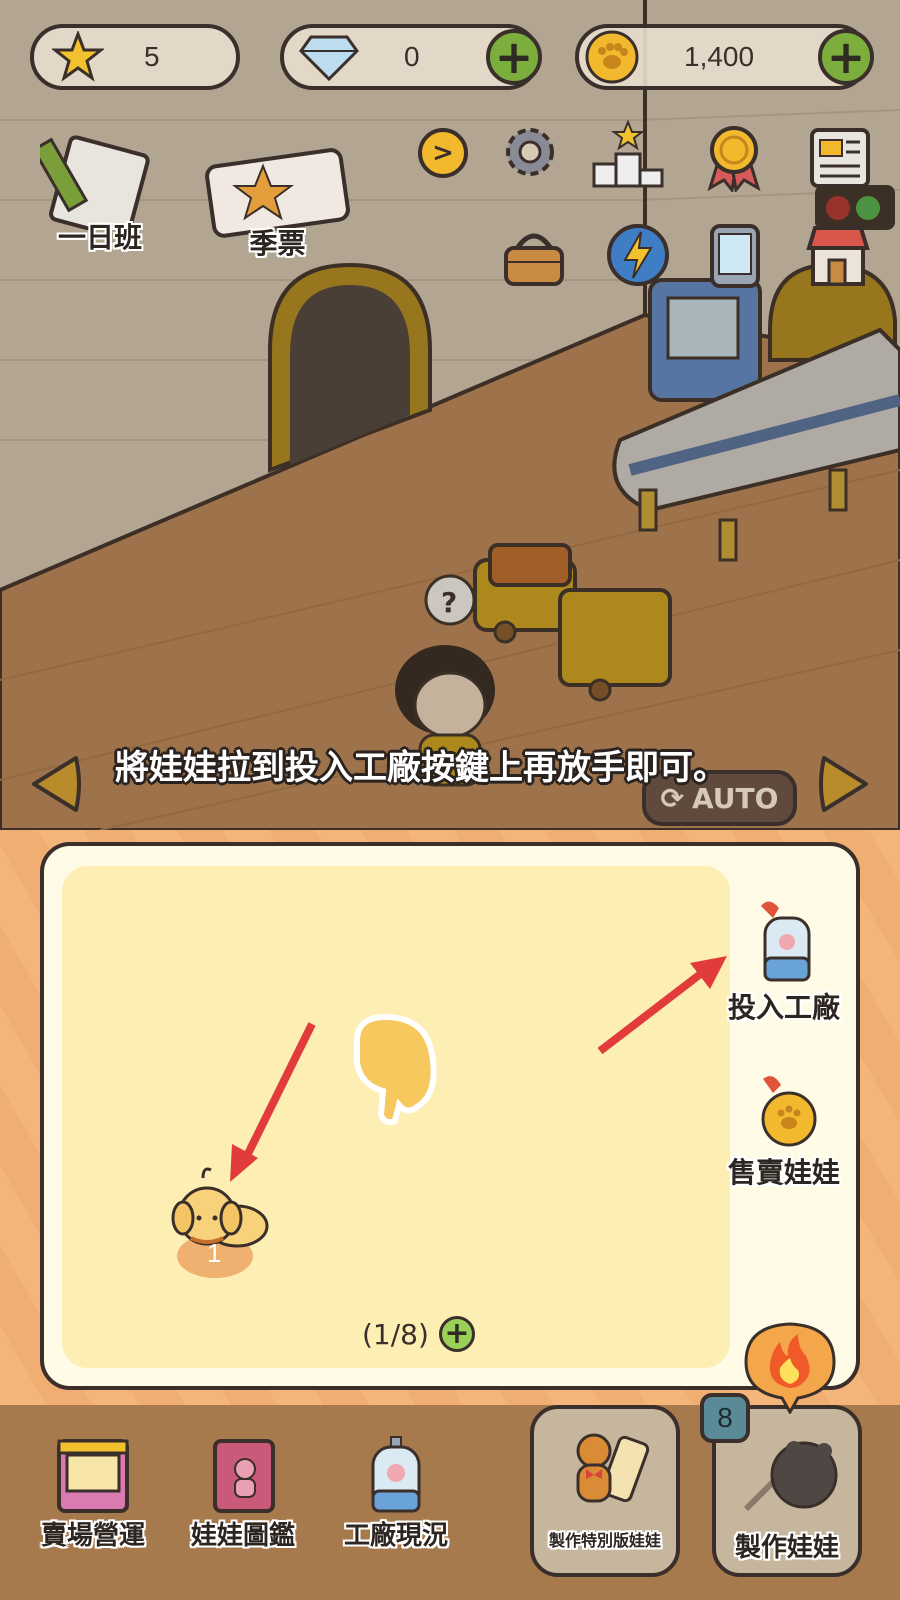  What do you see at coordinates (396, 1474) in the screenshot?
I see `capsule-icon` at bounding box center [396, 1474].